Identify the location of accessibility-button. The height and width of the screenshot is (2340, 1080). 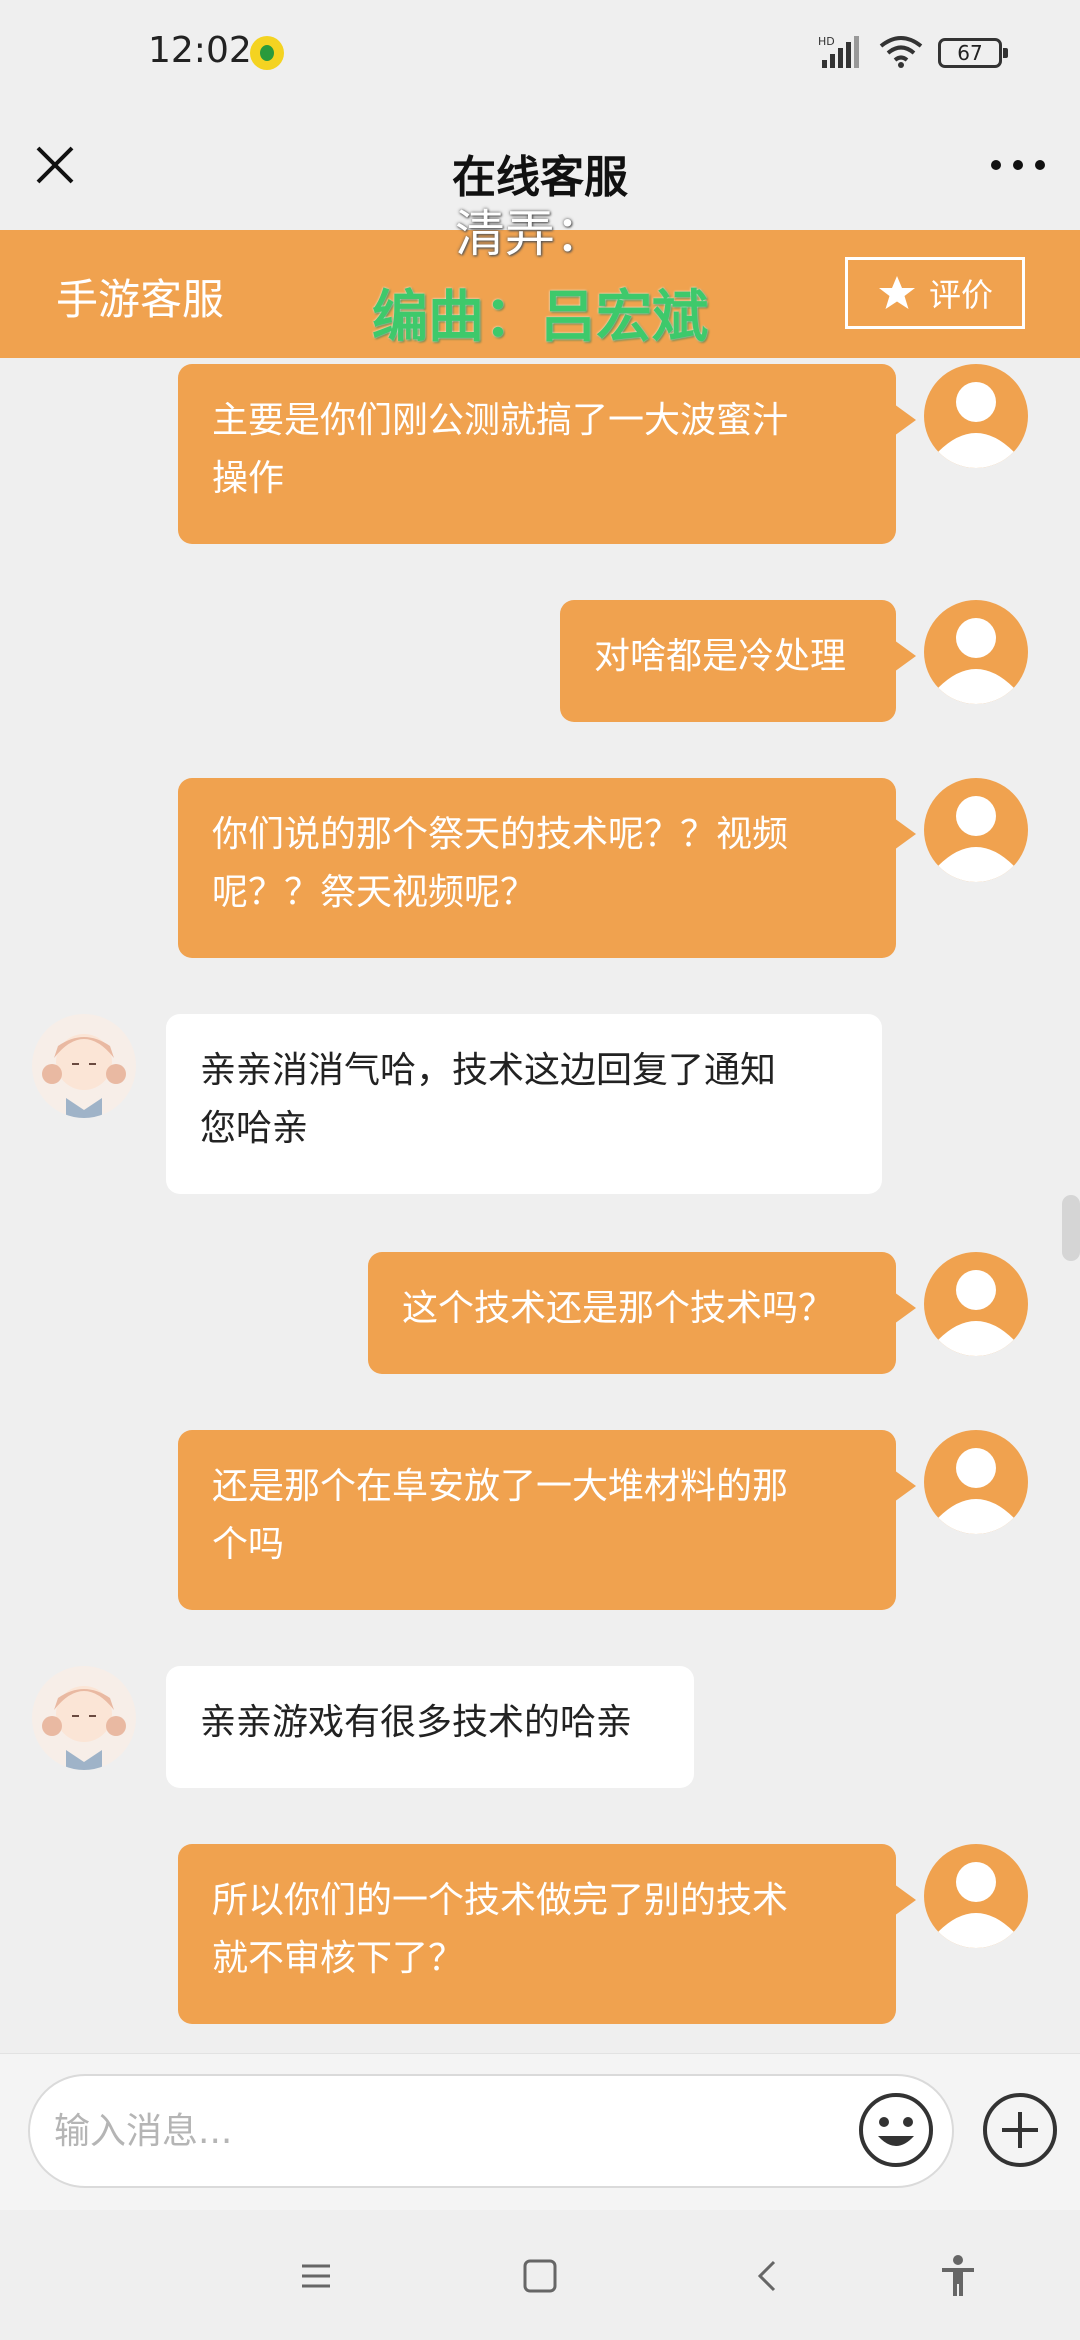
(958, 2276).